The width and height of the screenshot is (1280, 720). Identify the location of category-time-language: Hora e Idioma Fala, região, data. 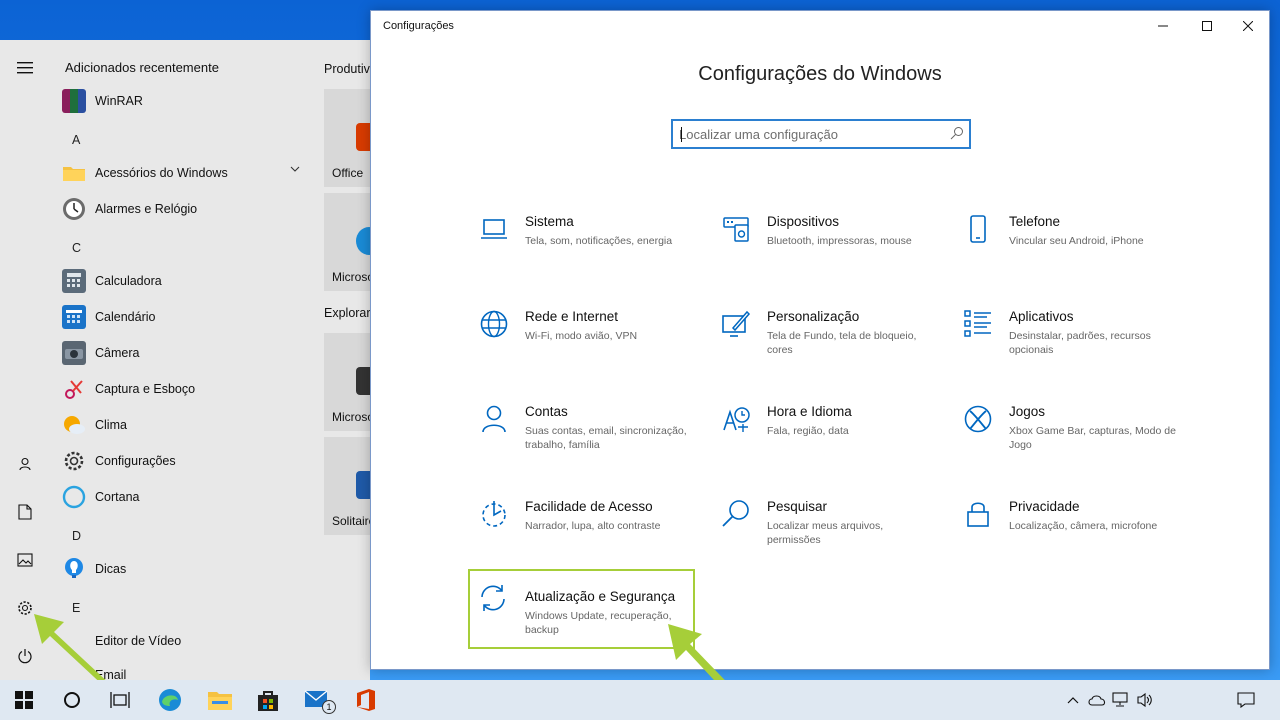
(825, 434).